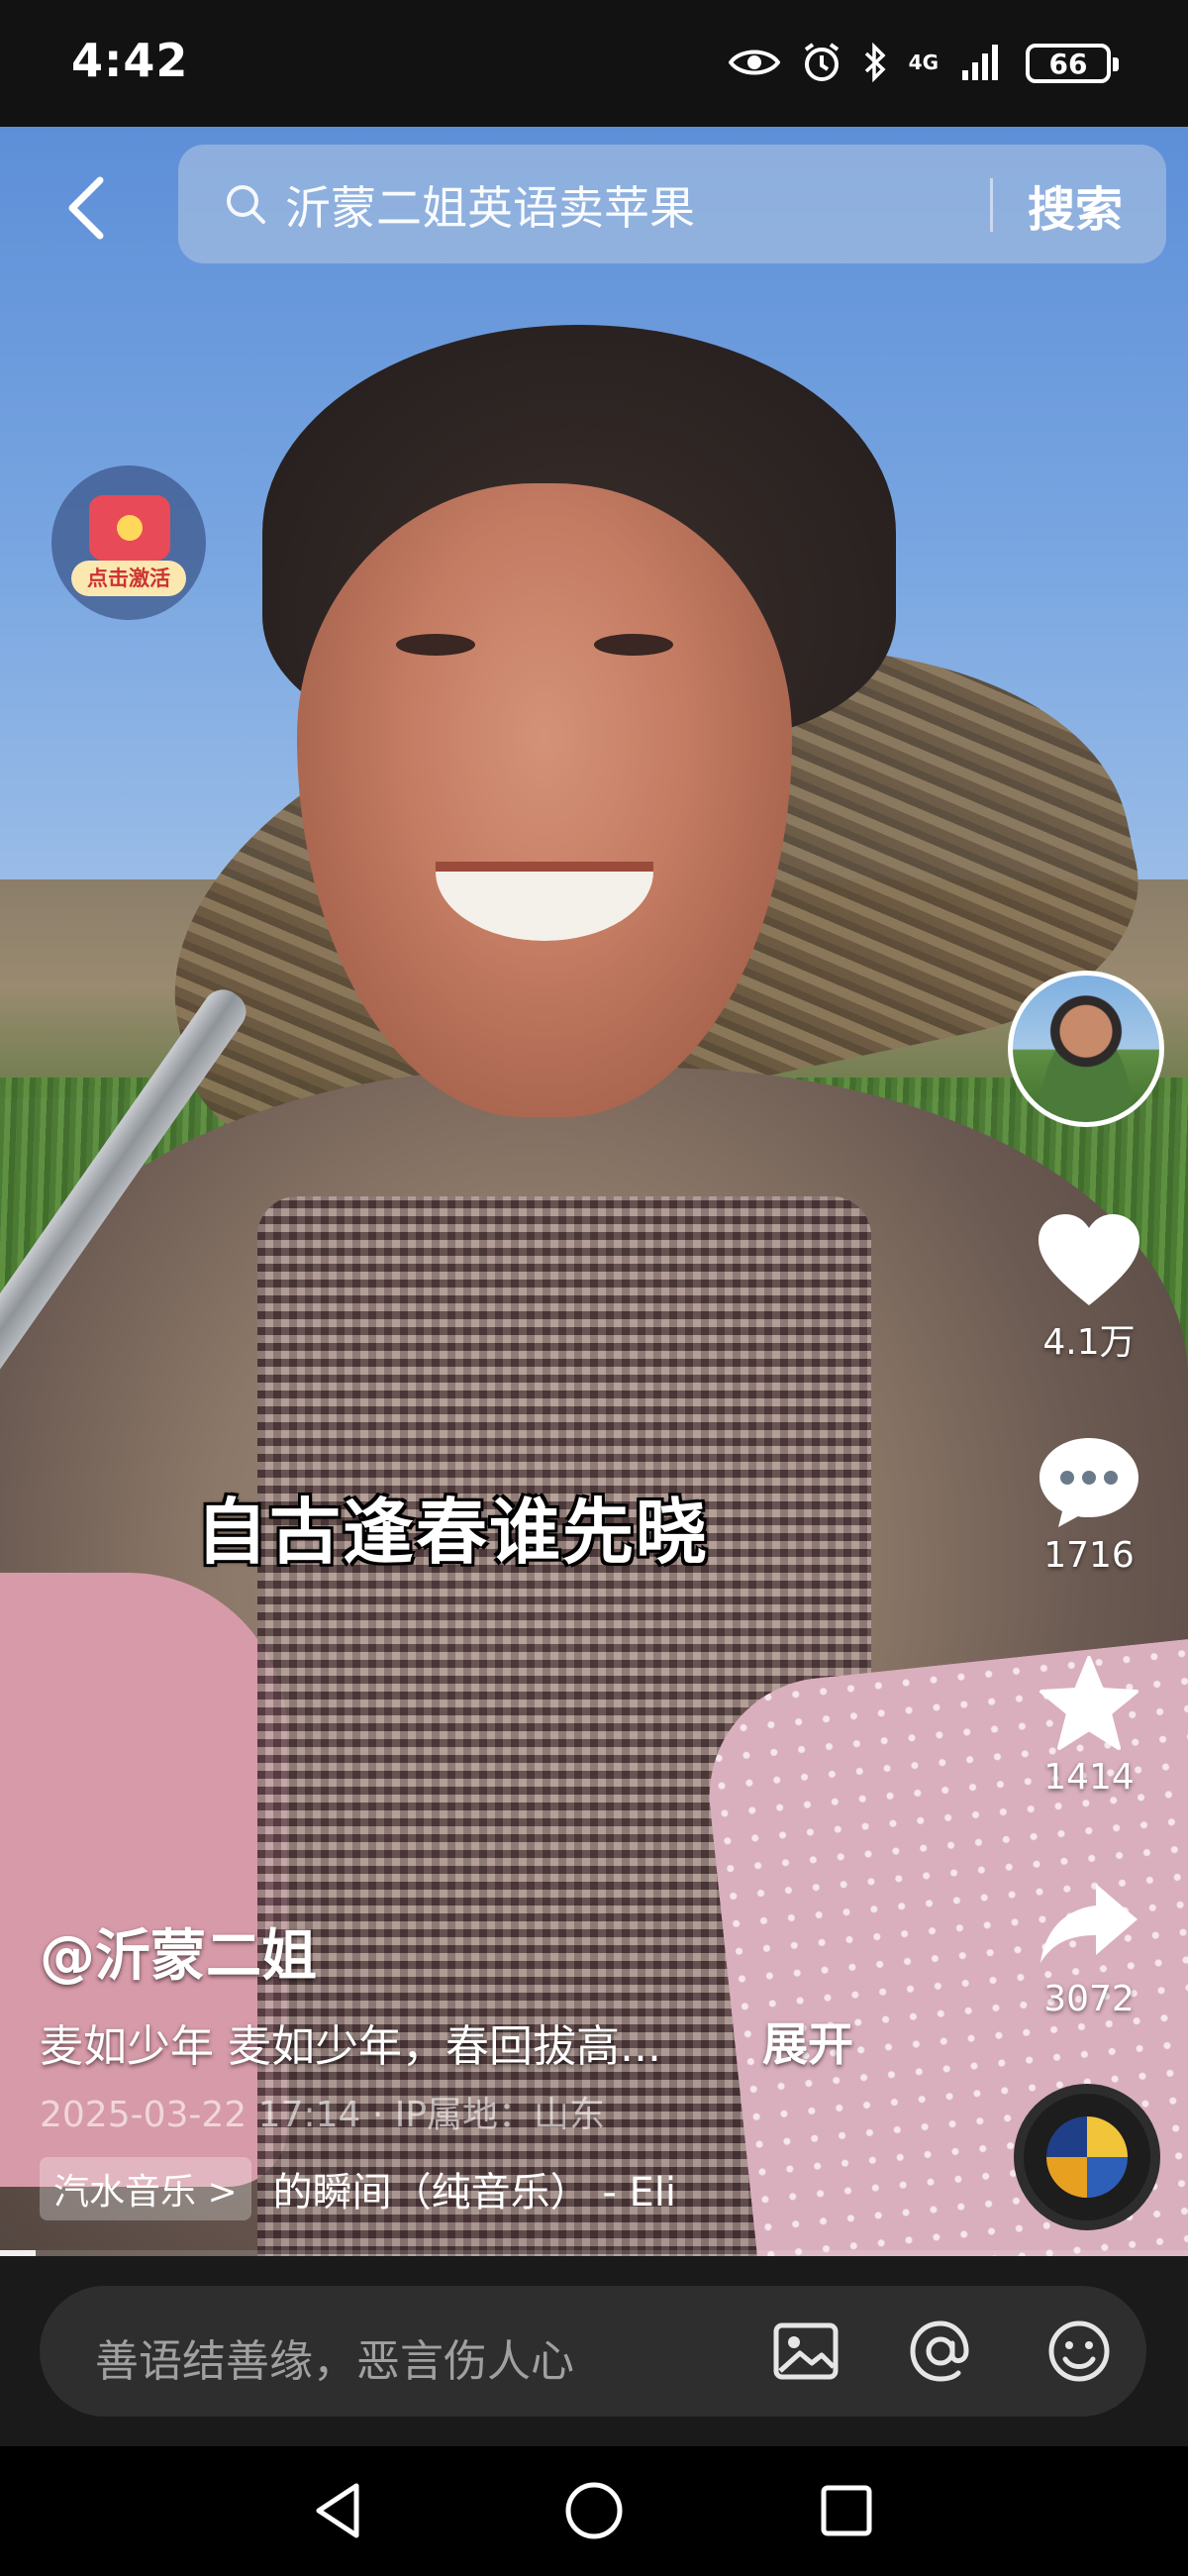 This screenshot has height=2576, width=1188. I want to click on comment-button: 1716, so click(1089, 1504).